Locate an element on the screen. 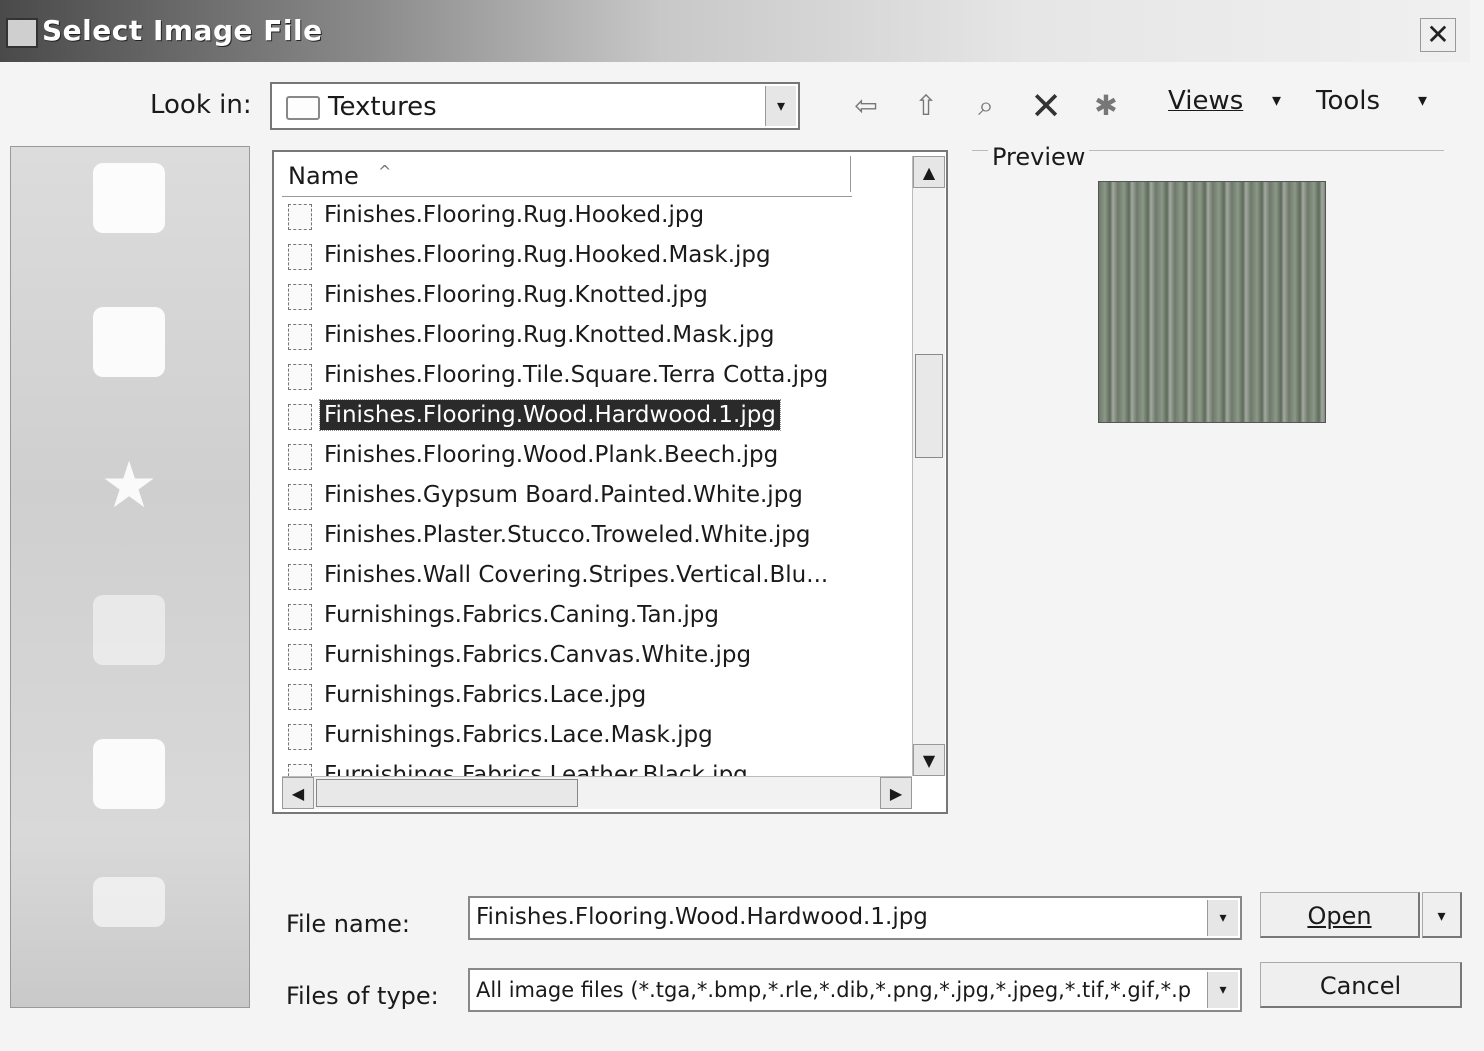 The image size is (1484, 1051). preview-group: Preview is located at coordinates (1208, 283).